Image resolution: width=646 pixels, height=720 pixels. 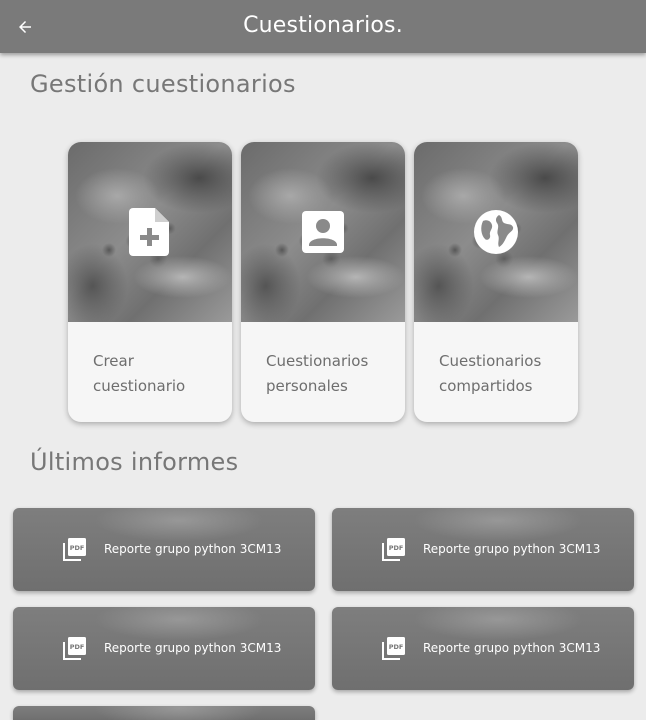 What do you see at coordinates (323, 282) in the screenshot?
I see `cuestionarios-personales-card: Cuestionarios personales` at bounding box center [323, 282].